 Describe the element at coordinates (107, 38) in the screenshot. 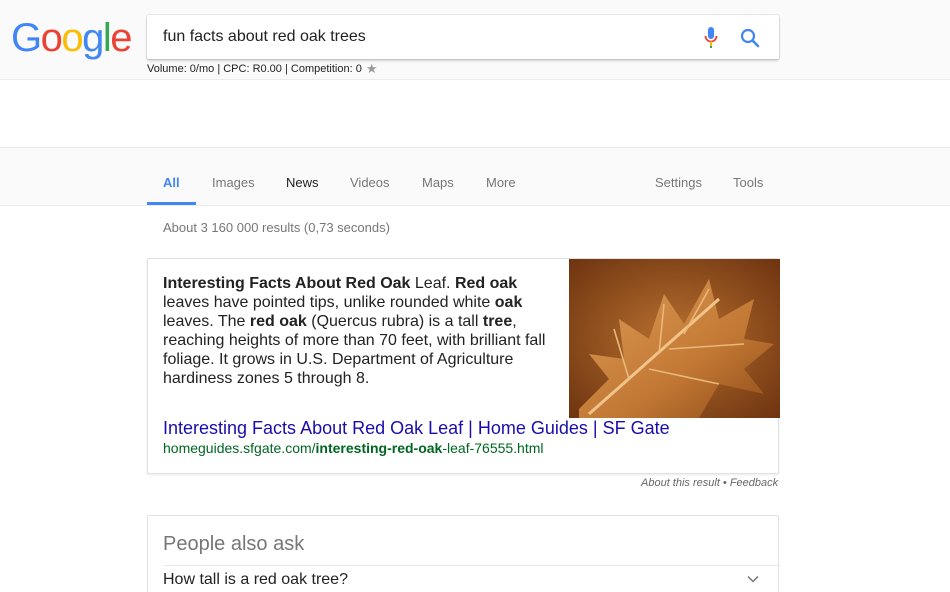

I see `logo-letter: l` at that location.